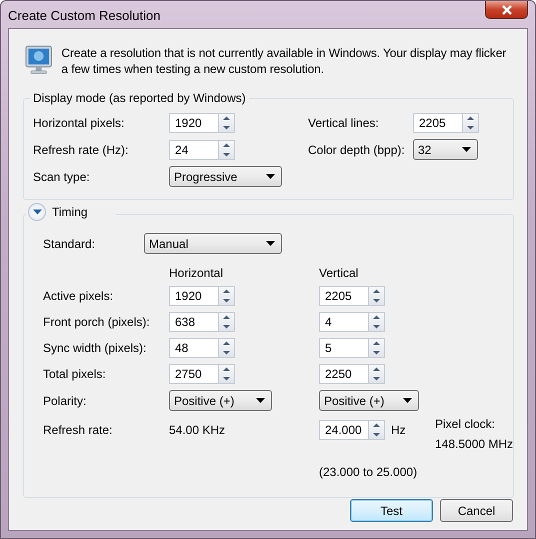  I want to click on field-label: Color depth (bpp):, so click(357, 149).